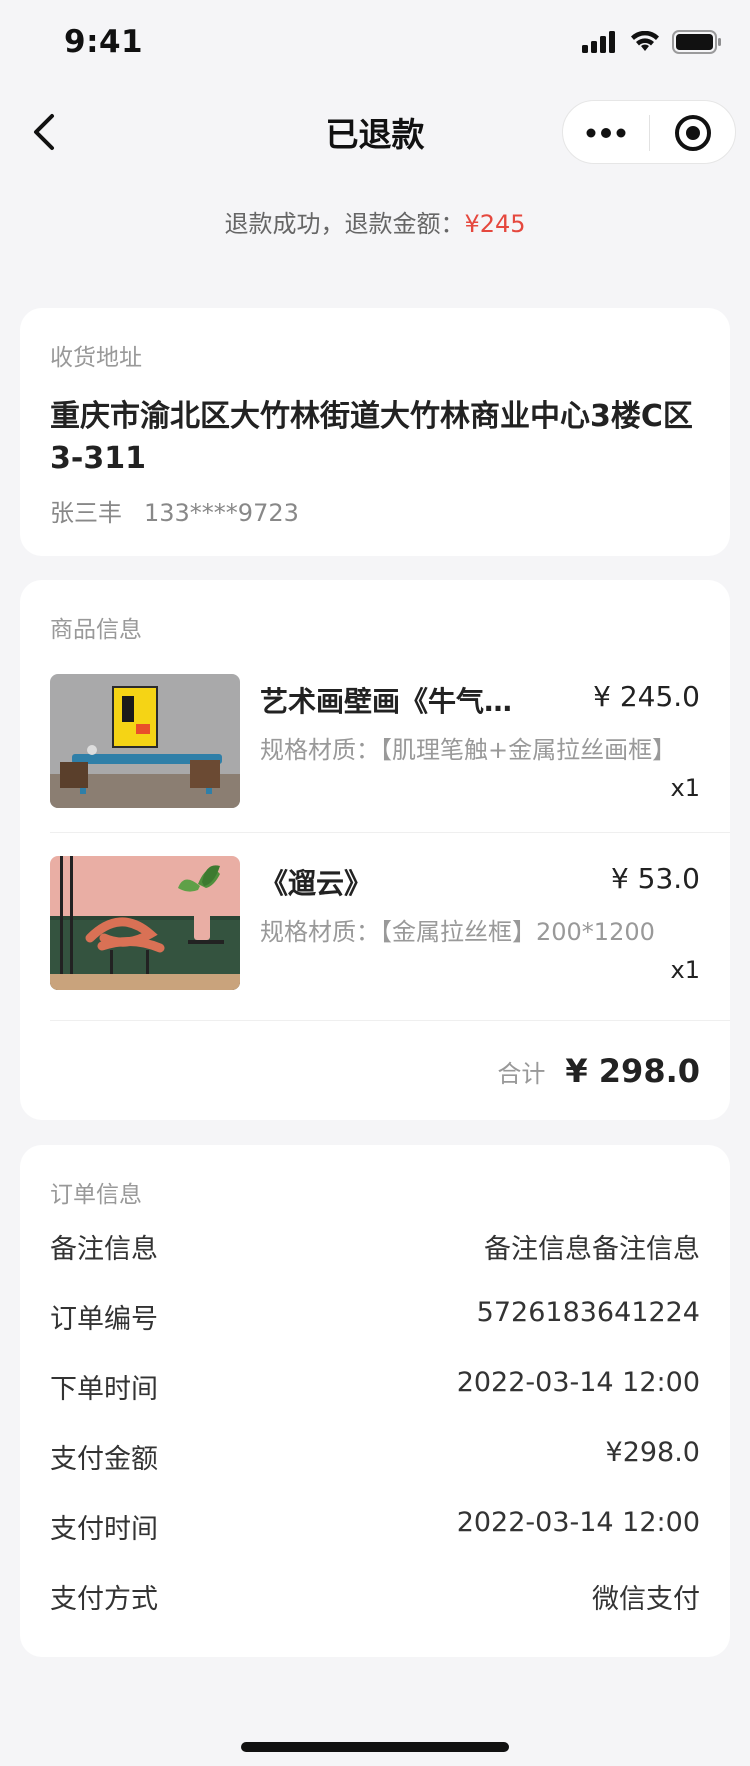  I want to click on refund-amount: ¥245, so click(495, 224).